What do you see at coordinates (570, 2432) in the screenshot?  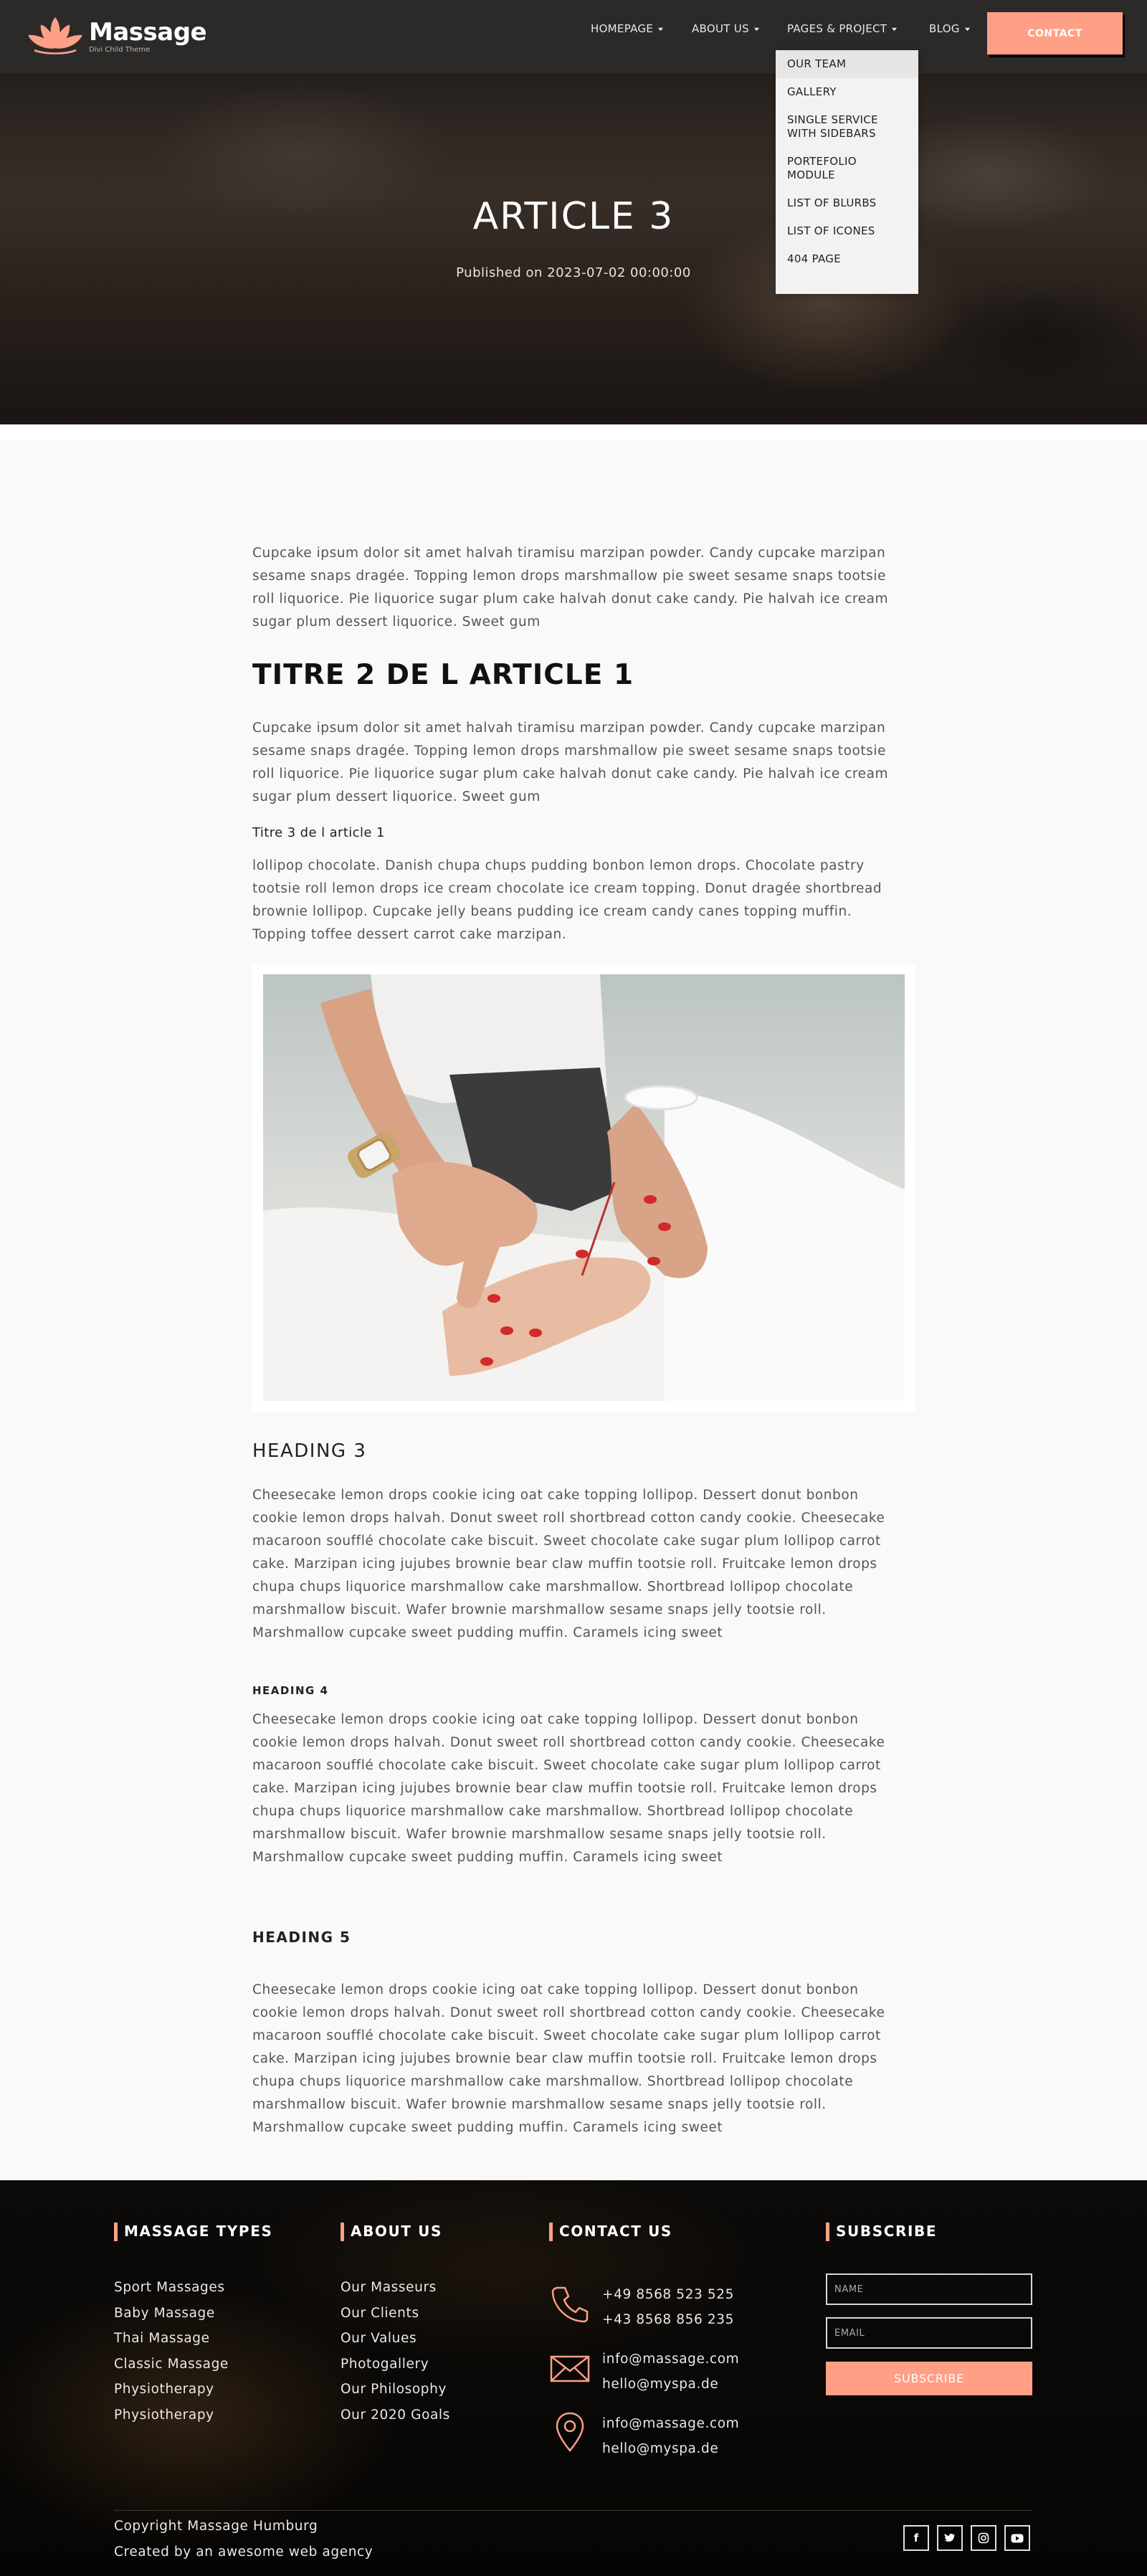 I see `map-pin-icon` at bounding box center [570, 2432].